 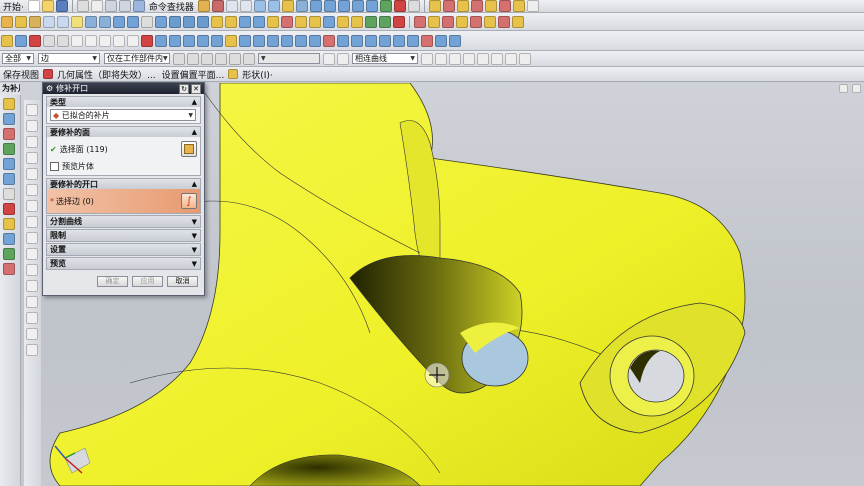 What do you see at coordinates (123, 88) in the screenshot?
I see `dialog-title-bar: ⚙ 修补开口 ↻ ✕` at bounding box center [123, 88].